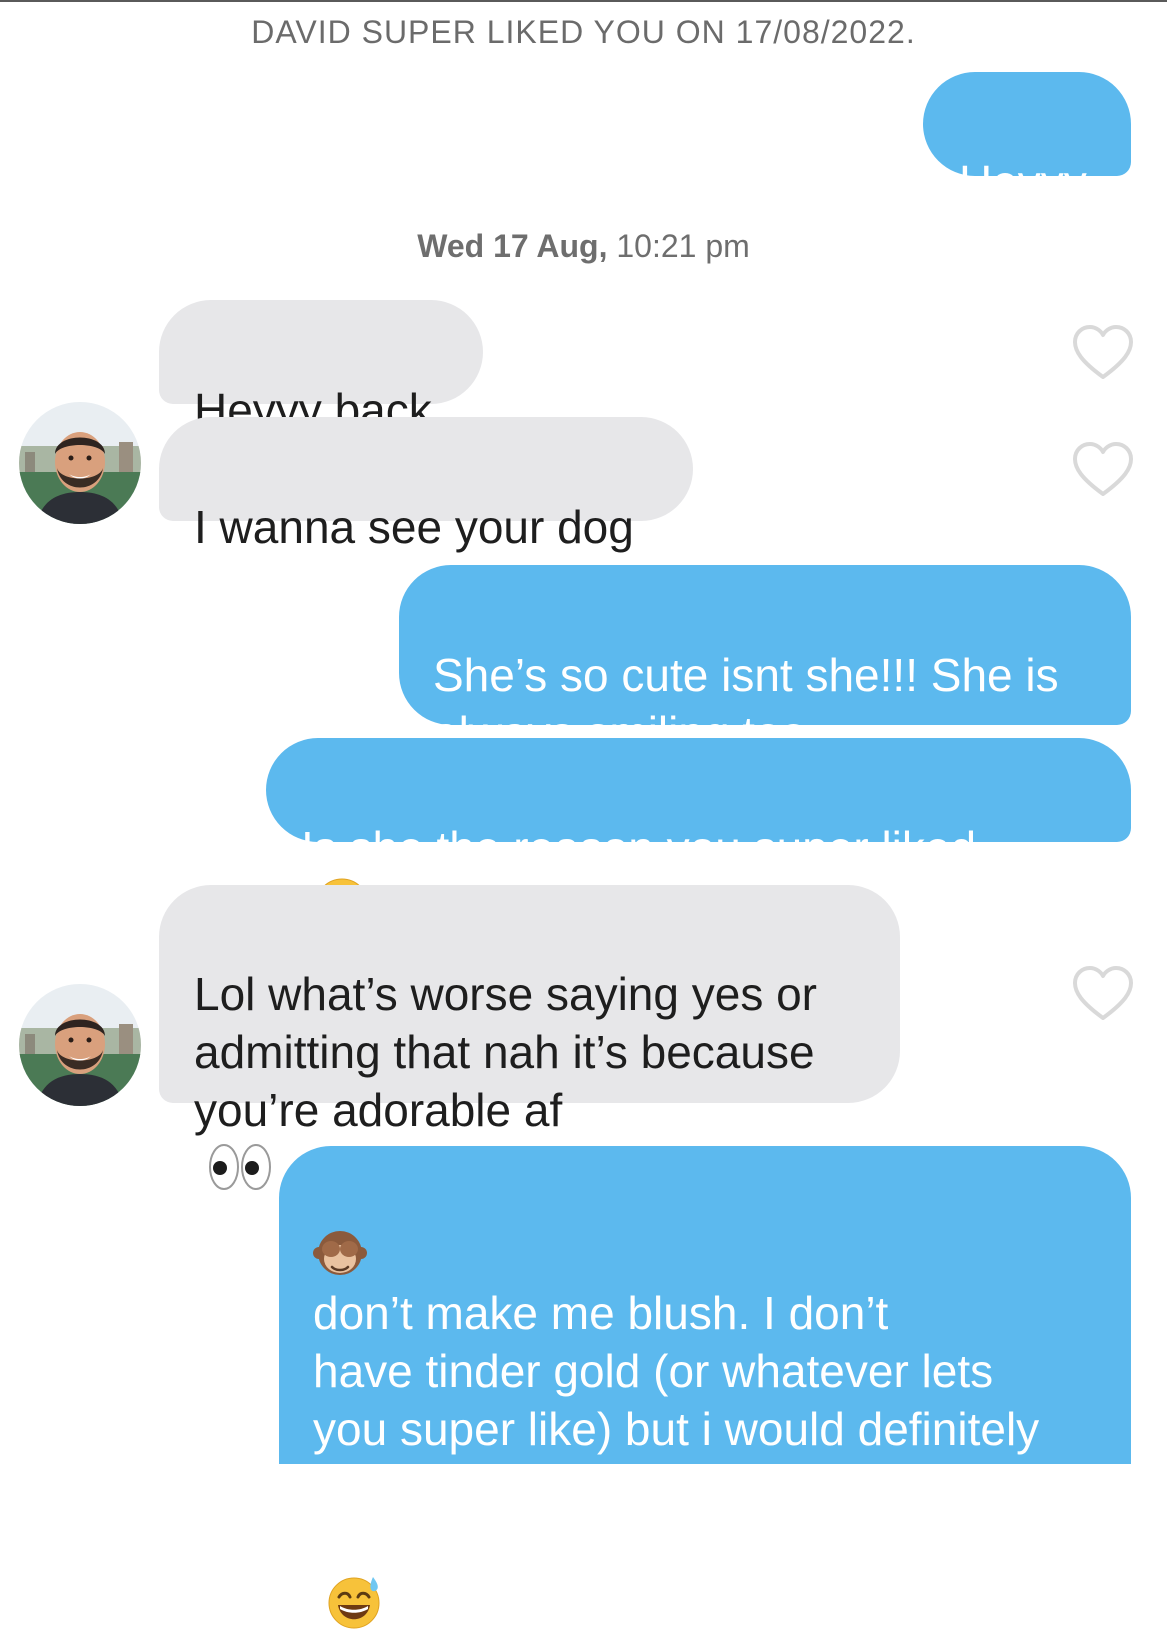 The image size is (1167, 1632). I want to click on timestamp-time: 10:21 pm, so click(683, 246).